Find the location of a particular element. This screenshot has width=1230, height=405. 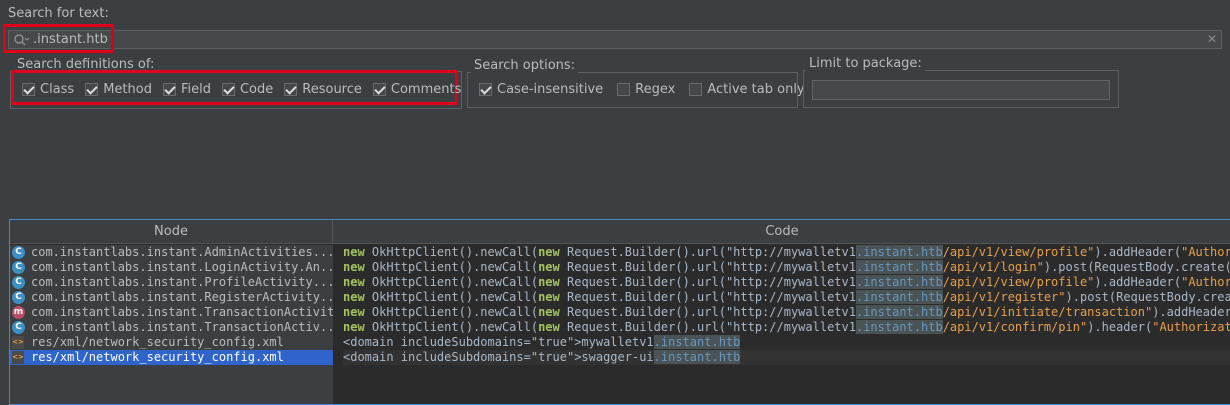

highlight-box-search is located at coordinates (58, 38).